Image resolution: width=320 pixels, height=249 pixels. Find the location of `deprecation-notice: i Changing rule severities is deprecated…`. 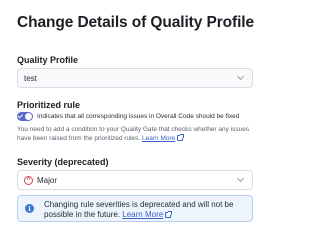

deprecation-notice: i Changing rule severities is deprecated… is located at coordinates (135, 208).